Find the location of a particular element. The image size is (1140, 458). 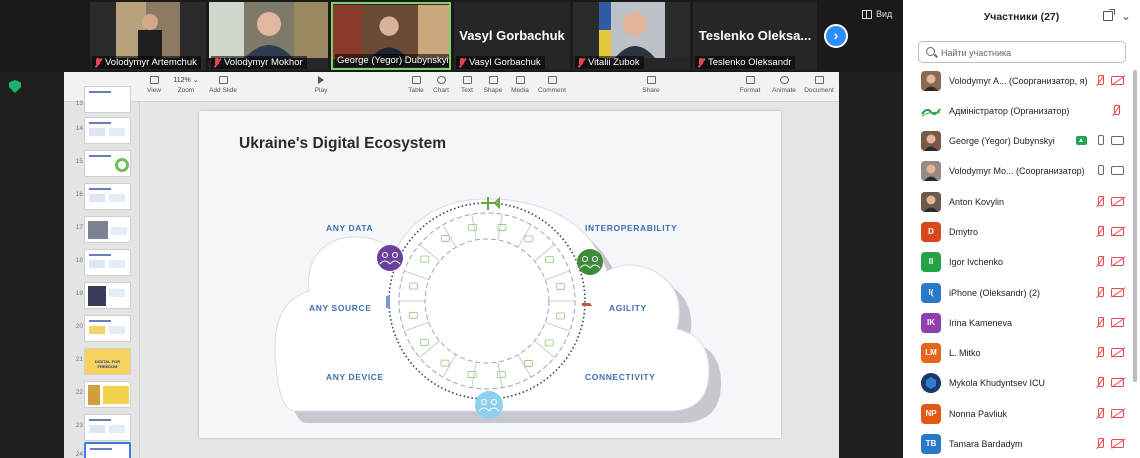

participant-row: II Igor Ivchenko is located at coordinates (1021, 263).